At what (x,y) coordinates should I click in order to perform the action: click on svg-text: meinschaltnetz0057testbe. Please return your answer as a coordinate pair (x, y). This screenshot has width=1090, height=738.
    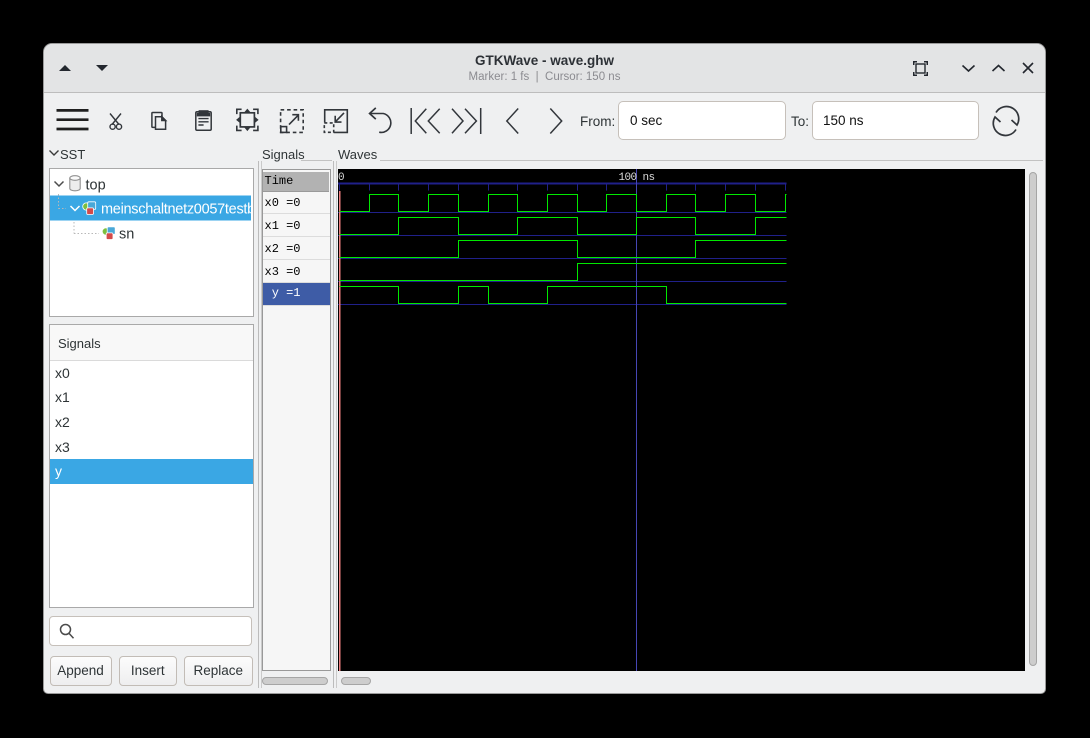
    Looking at the image, I should click on (176, 210).